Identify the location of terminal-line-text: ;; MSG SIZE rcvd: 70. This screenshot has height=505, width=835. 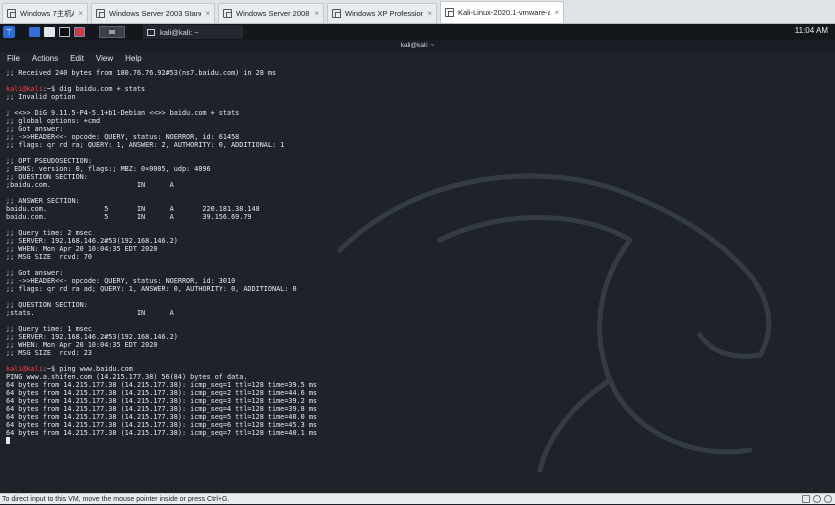
(49, 257).